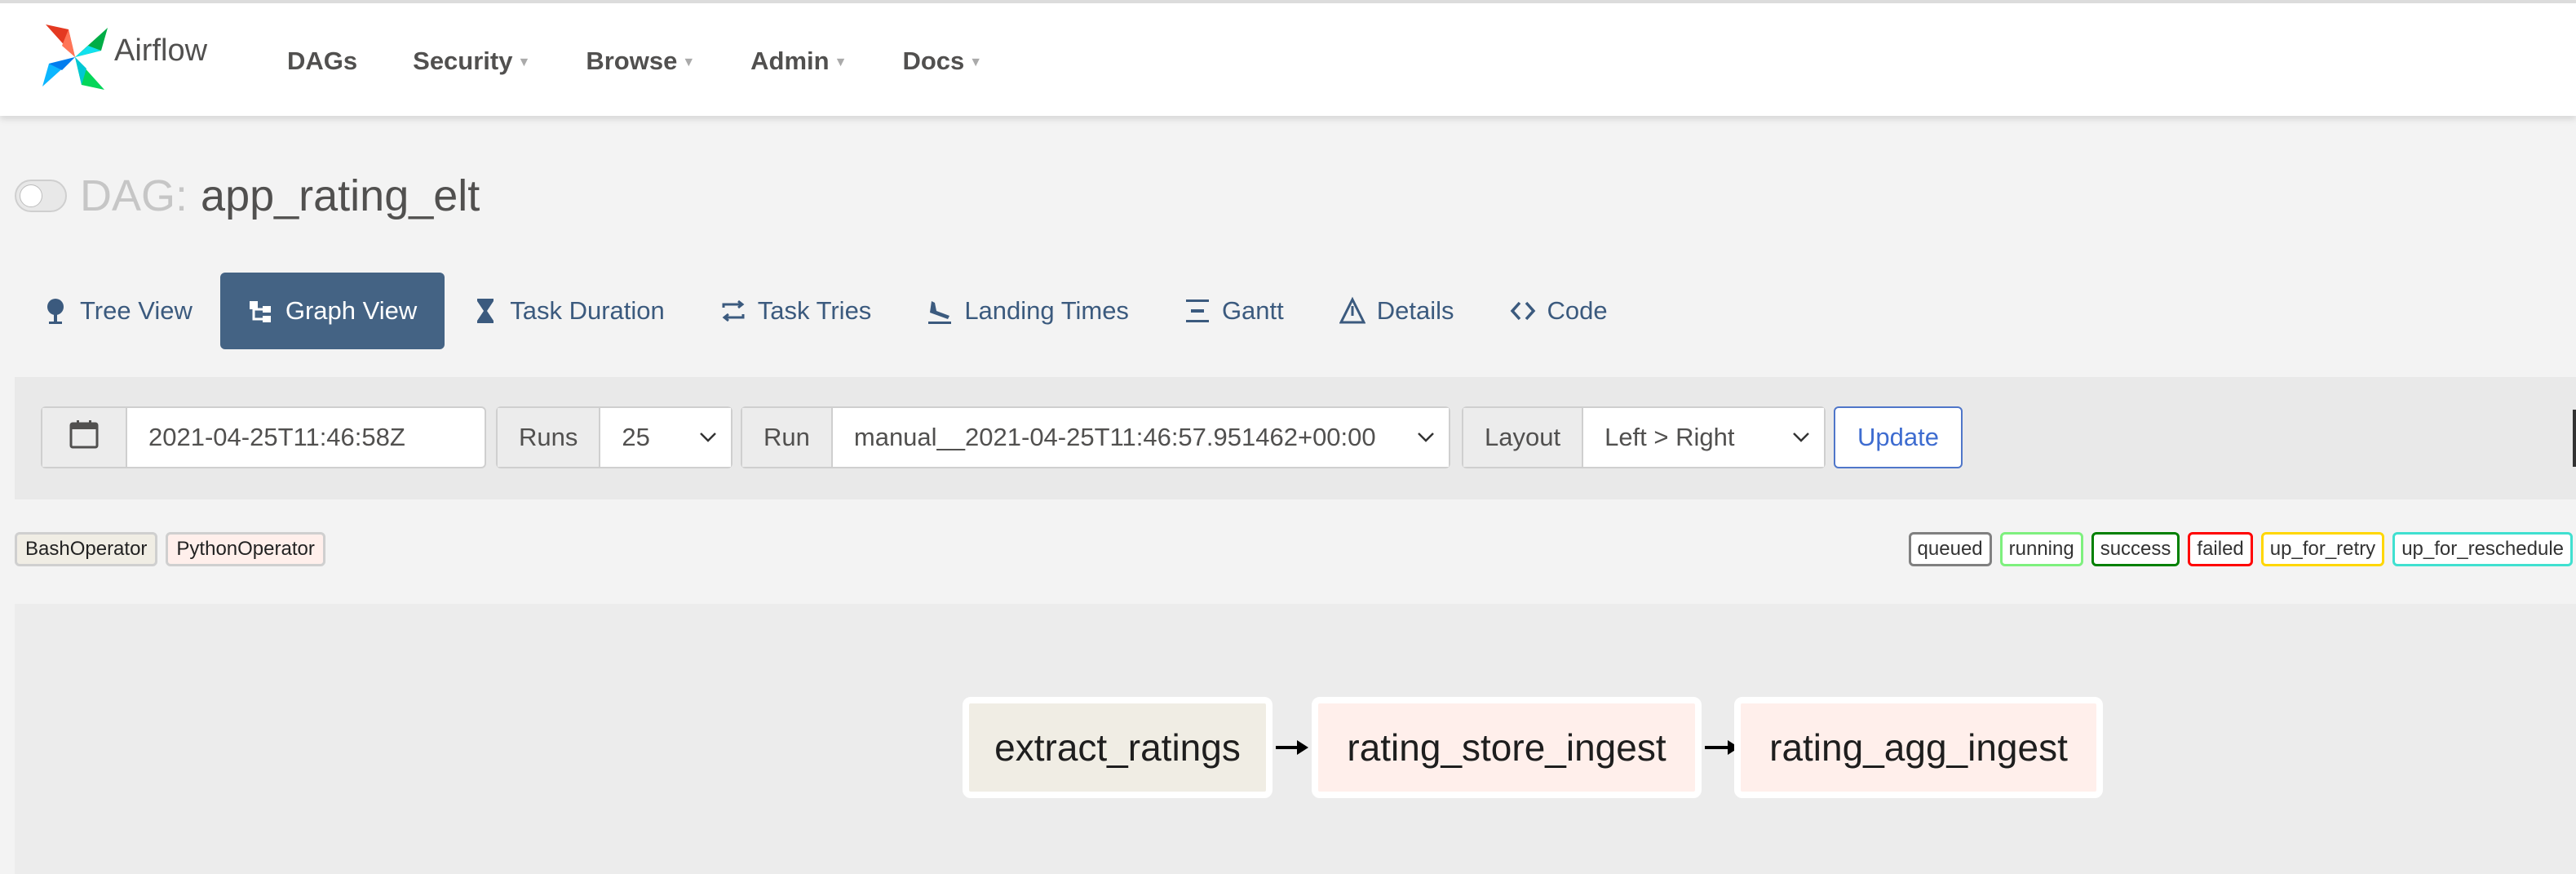  Describe the element at coordinates (351, 310) in the screenshot. I see `tab-graph-view-label: Graph View` at that location.